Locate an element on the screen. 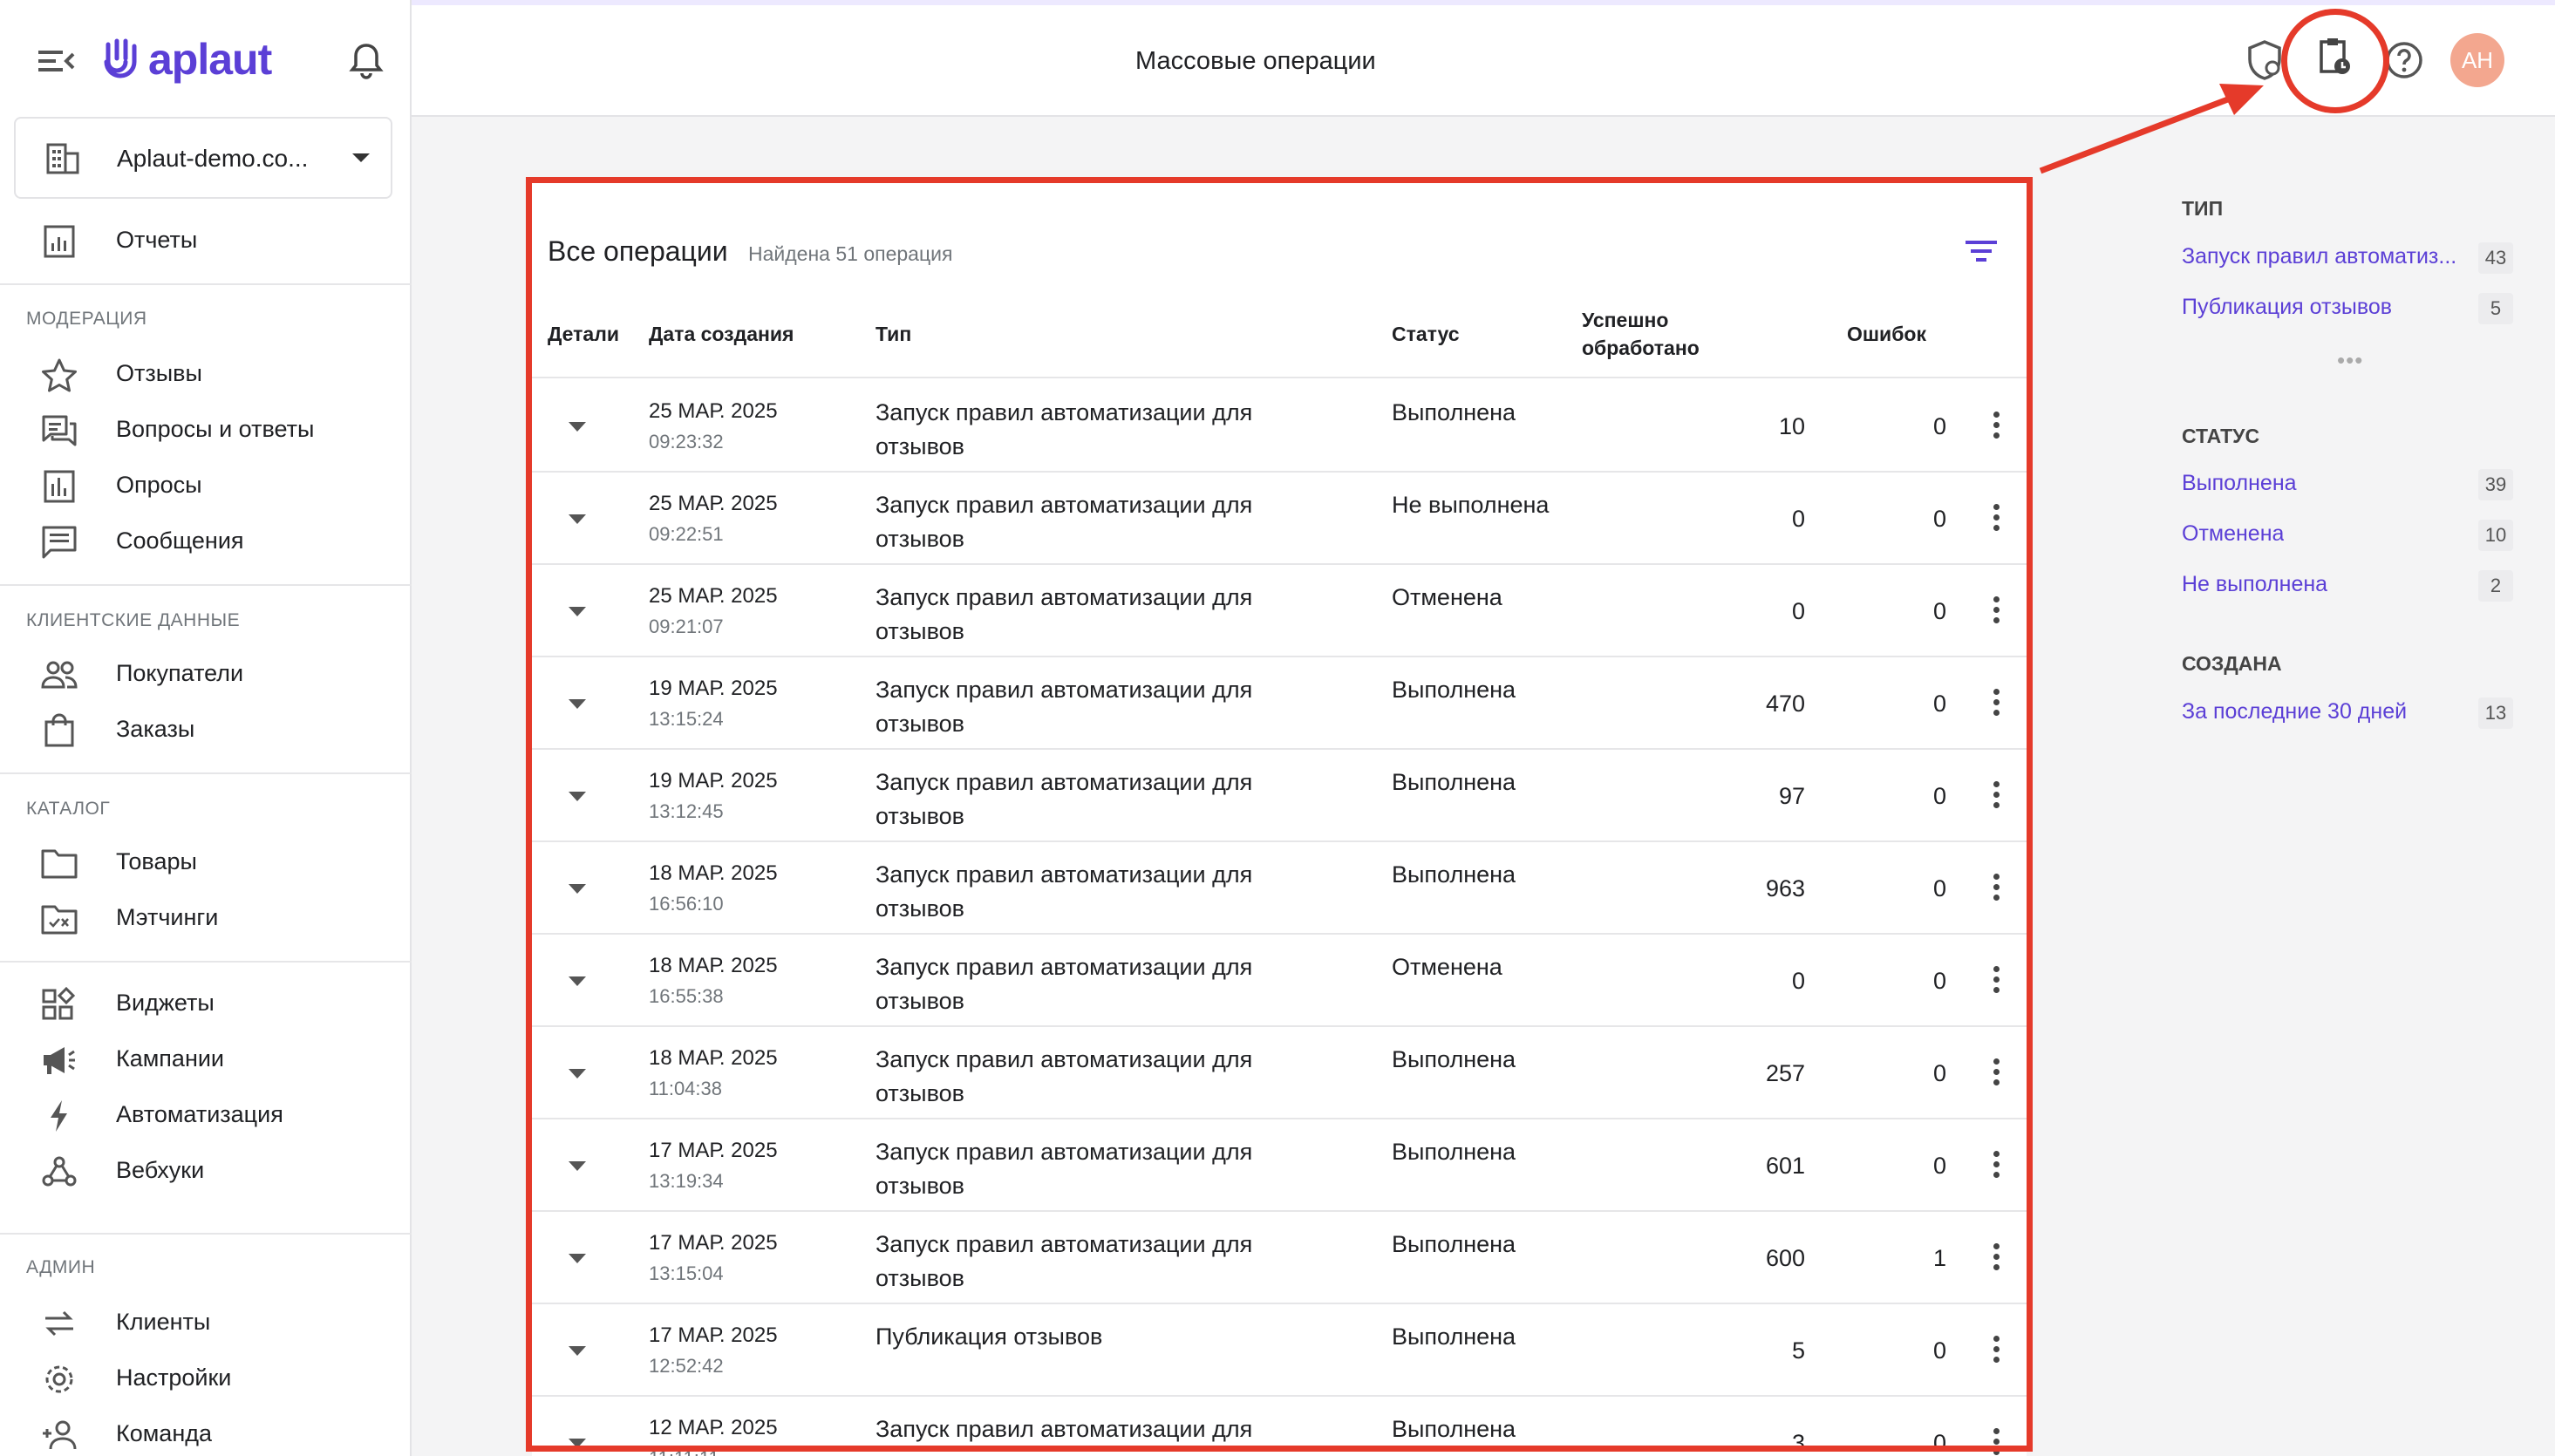 The height and width of the screenshot is (1456, 2555). column-created: Дата создания is located at coordinates (721, 334).